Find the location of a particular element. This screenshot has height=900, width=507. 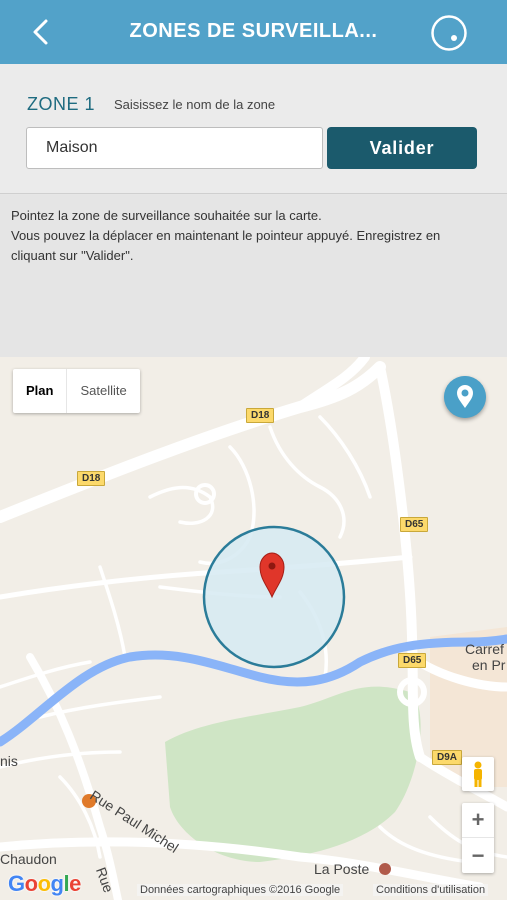

park-area is located at coordinates (293, 774).